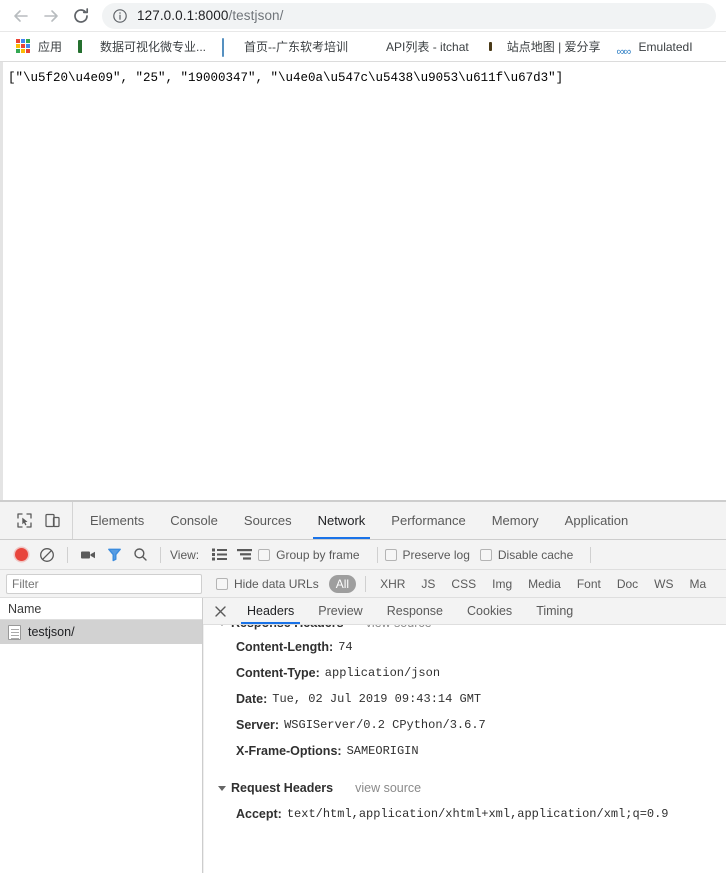 This screenshot has height=873, width=726. I want to click on capture-screenshots-icon, so click(88, 555).